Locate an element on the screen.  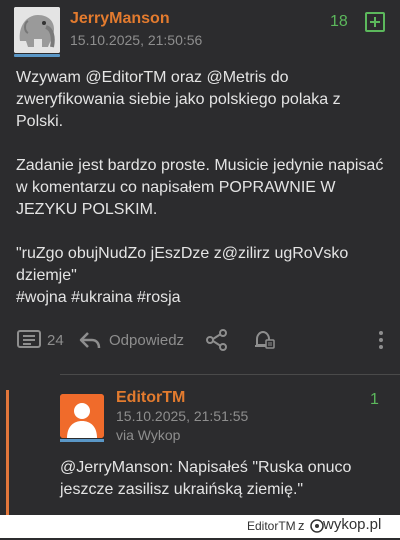
reply-avatar is located at coordinates (82, 416).